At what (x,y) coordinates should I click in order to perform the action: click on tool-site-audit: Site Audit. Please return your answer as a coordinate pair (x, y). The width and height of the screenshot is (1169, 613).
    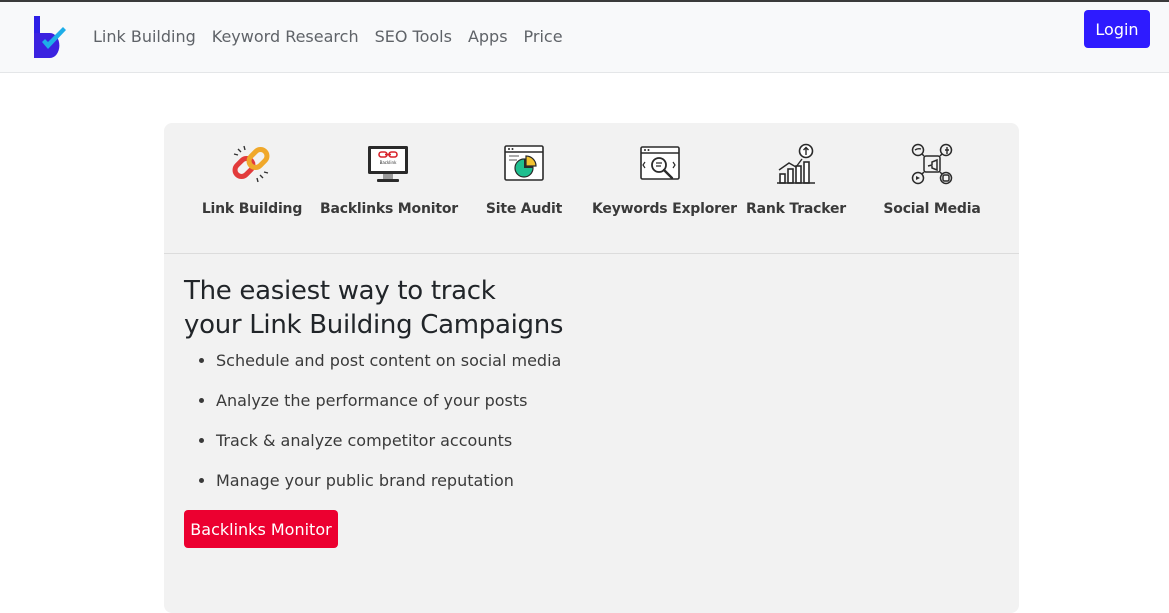
    Looking at the image, I should click on (524, 188).